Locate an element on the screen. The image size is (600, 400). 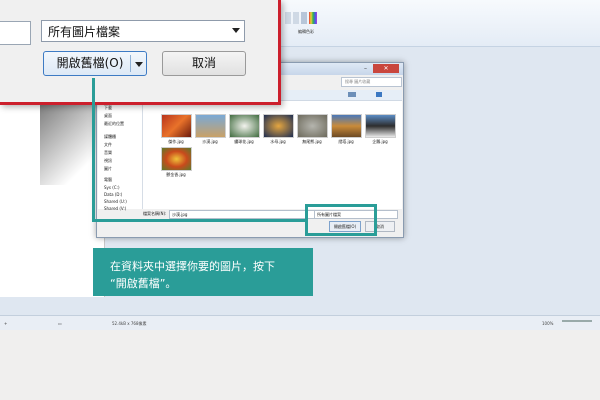
callout-text: 在資料夾中選擇你要的圖片，按下 is located at coordinates (192, 266).